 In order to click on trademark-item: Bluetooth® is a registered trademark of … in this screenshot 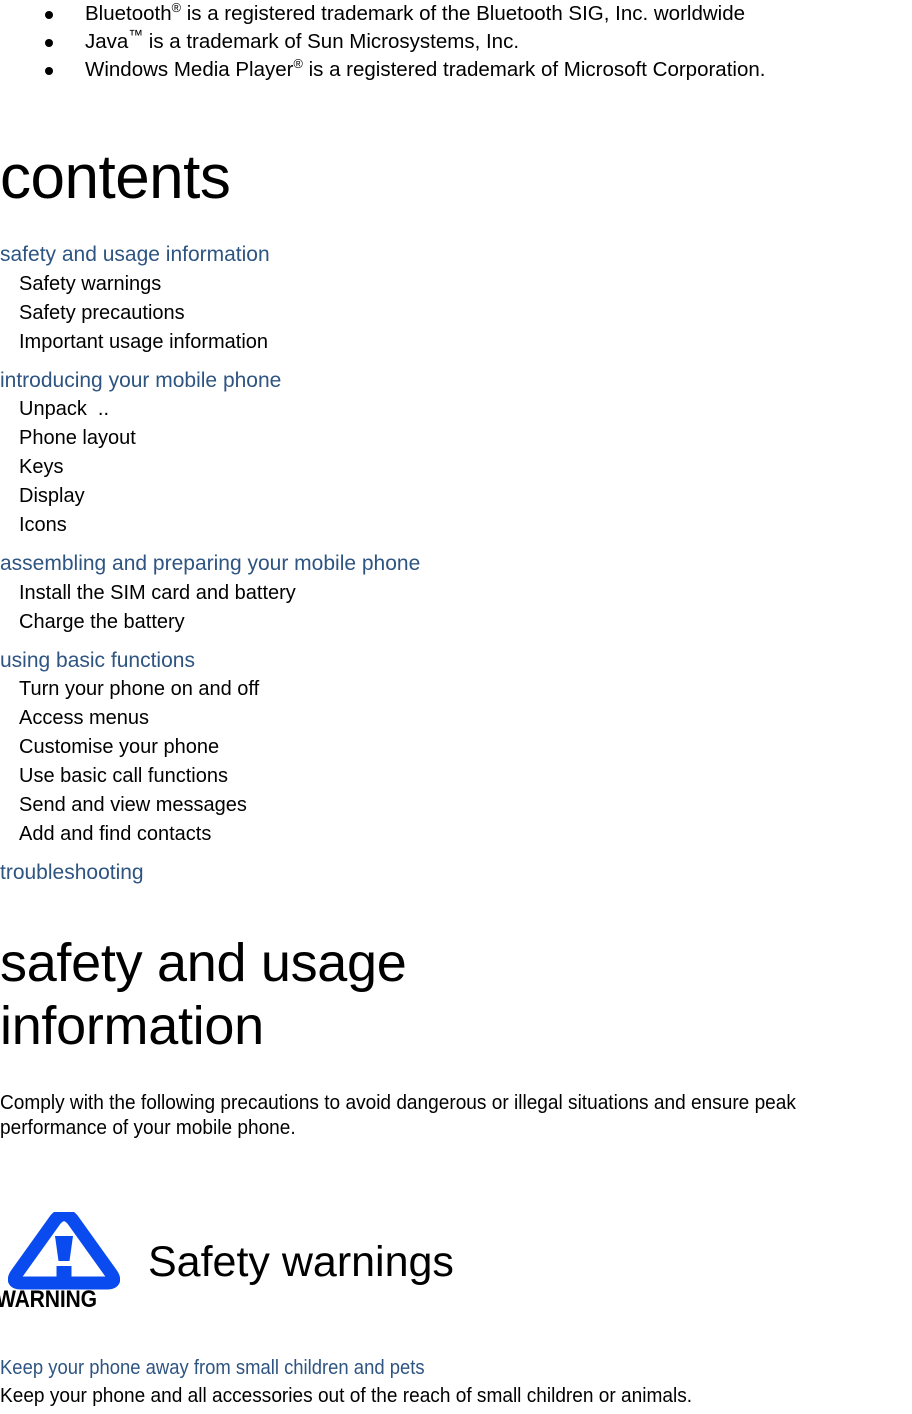, I will do `click(456, 14)`.